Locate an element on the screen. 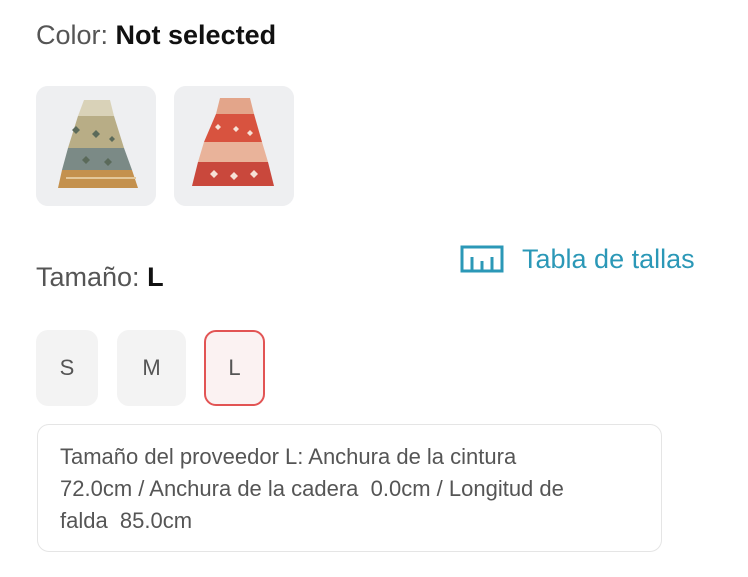 The height and width of the screenshot is (577, 748). size-heading: Tamaño: L is located at coordinates (100, 277).